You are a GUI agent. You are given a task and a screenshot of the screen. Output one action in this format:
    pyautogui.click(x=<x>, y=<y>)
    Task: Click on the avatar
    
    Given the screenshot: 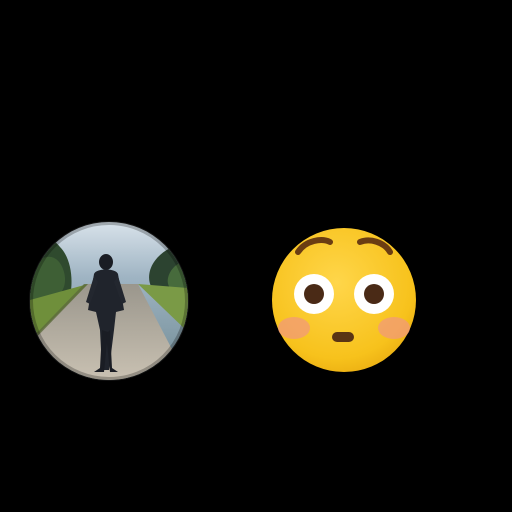 What is the action you would take?
    pyautogui.click(x=109, y=301)
    